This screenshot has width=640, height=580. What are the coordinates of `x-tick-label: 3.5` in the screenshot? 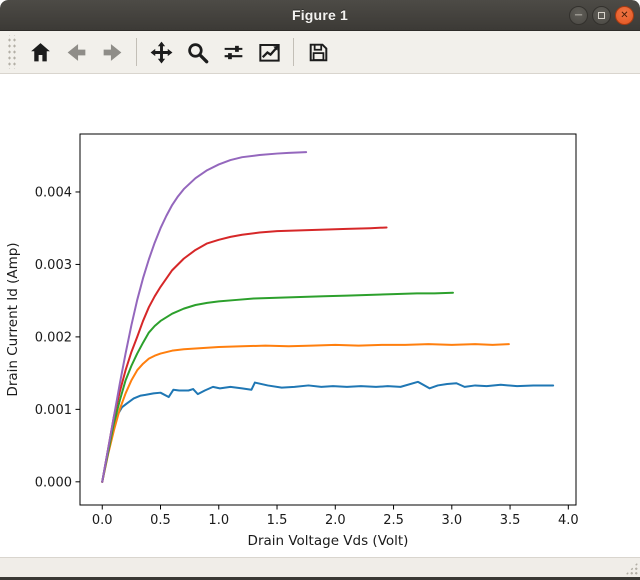 It's located at (510, 520).